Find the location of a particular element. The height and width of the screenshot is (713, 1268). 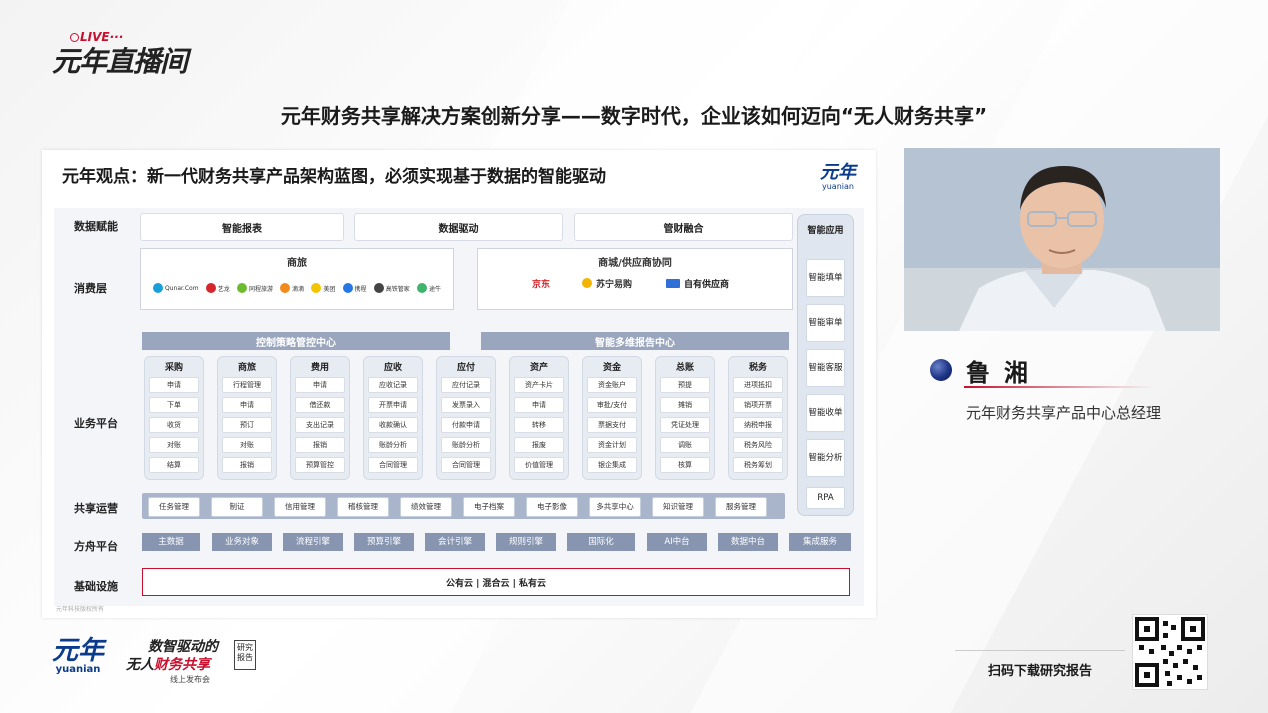

suning-icon is located at coordinates (587, 283).